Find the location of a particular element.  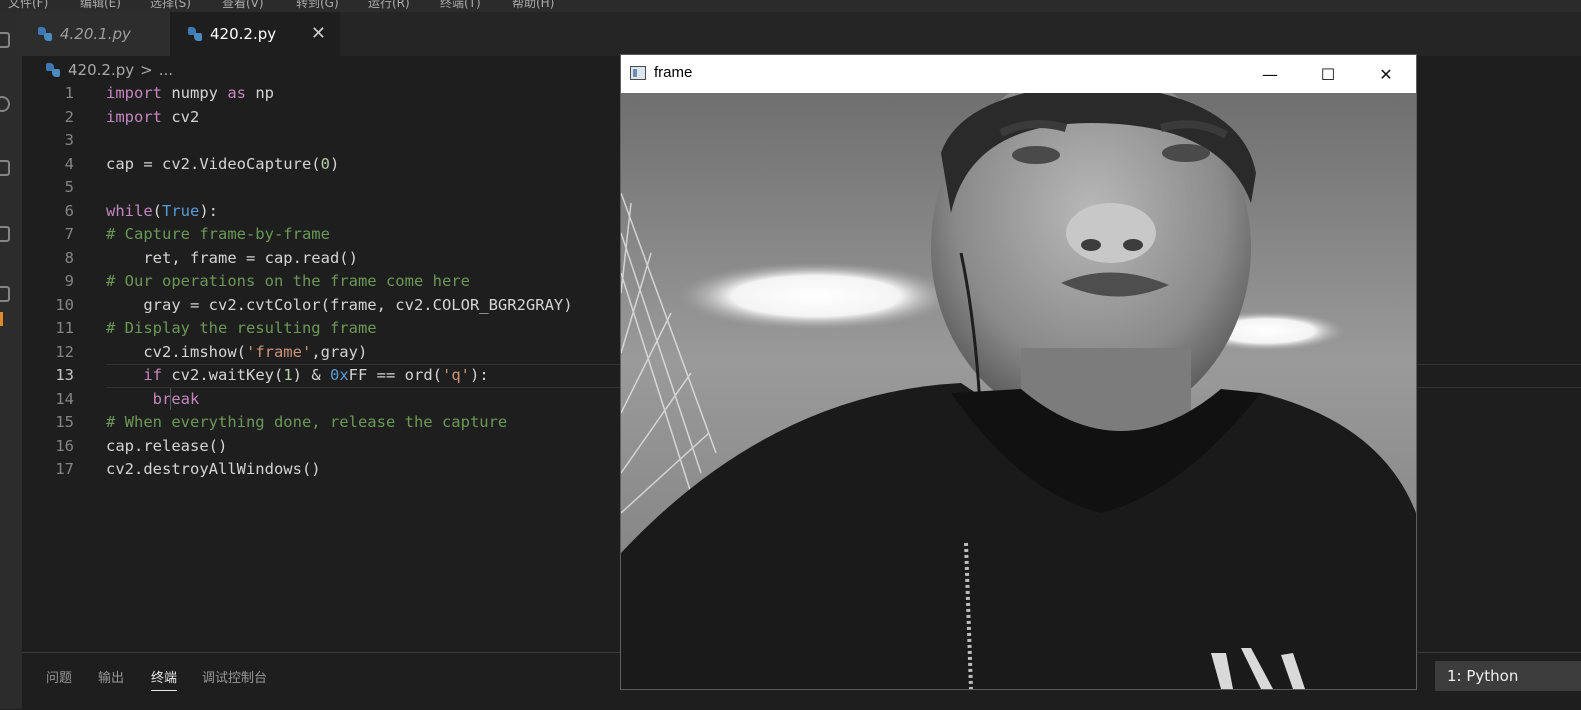

run-debug-icon is located at coordinates (5, 234).